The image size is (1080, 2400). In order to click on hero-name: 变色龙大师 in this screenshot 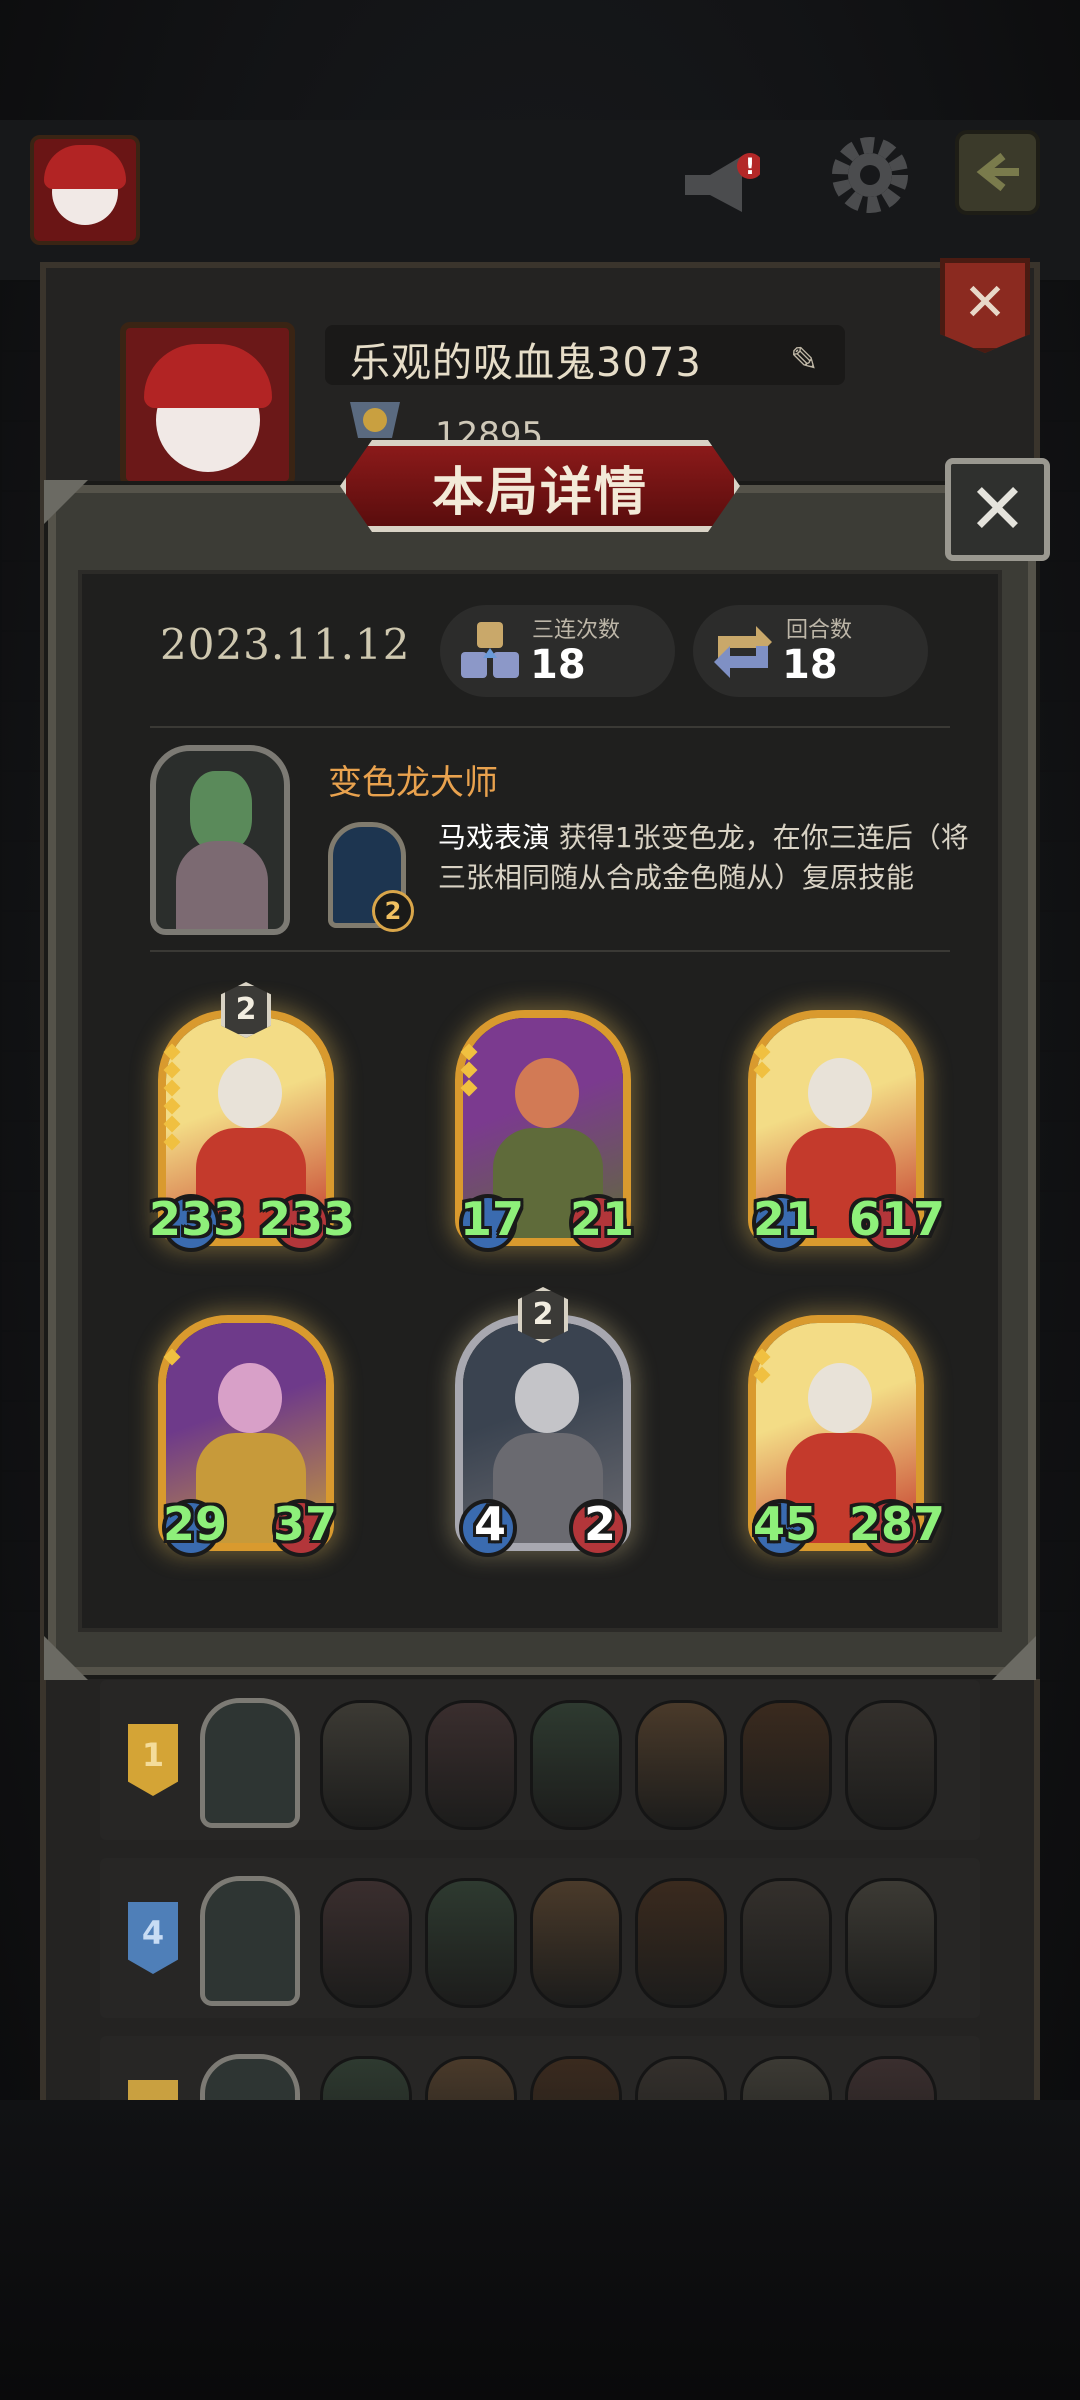, I will do `click(413, 783)`.